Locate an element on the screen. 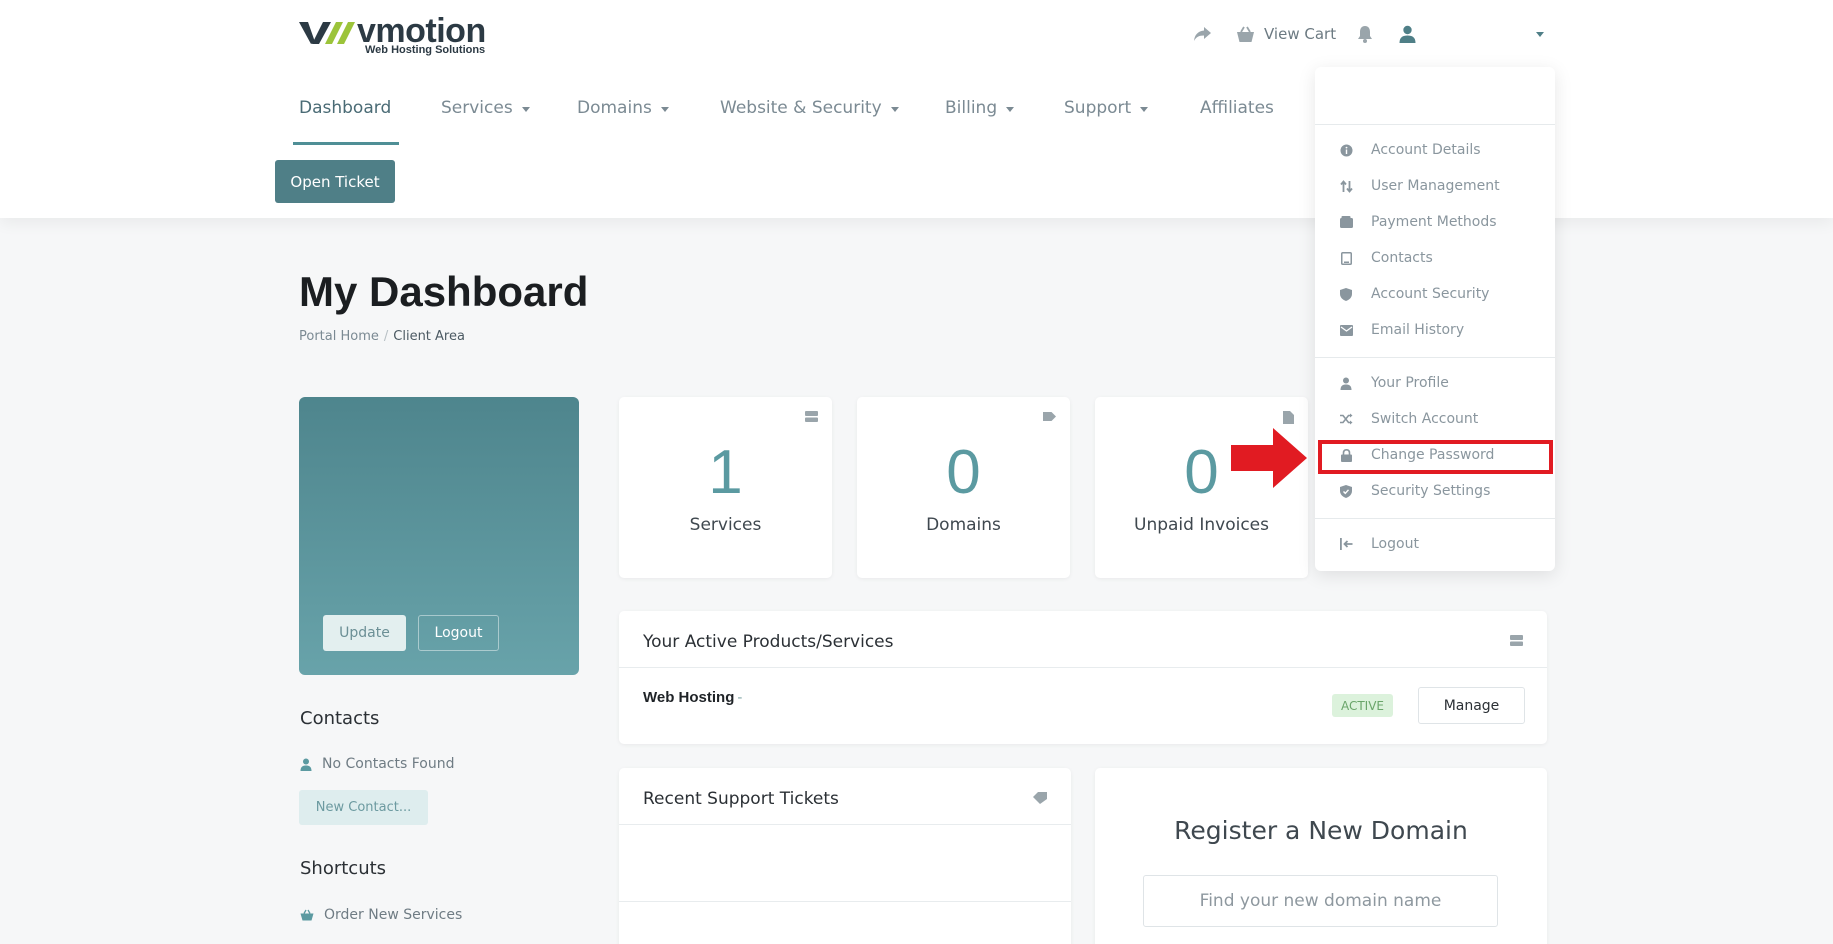 This screenshot has height=944, width=1833. register-domain-title: Register a New Domain is located at coordinates (1321, 830).